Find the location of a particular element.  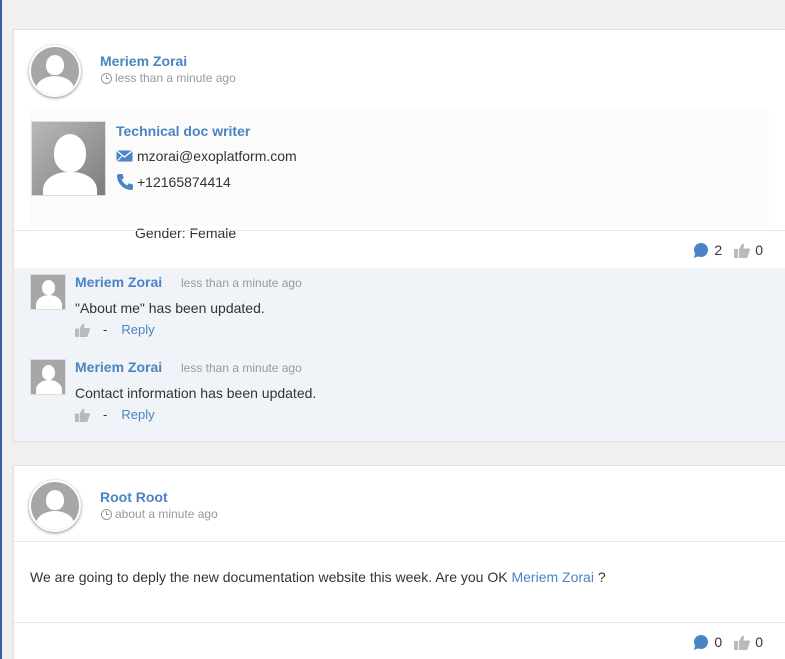

comment-count-button: 0 is located at coordinates (707, 642).